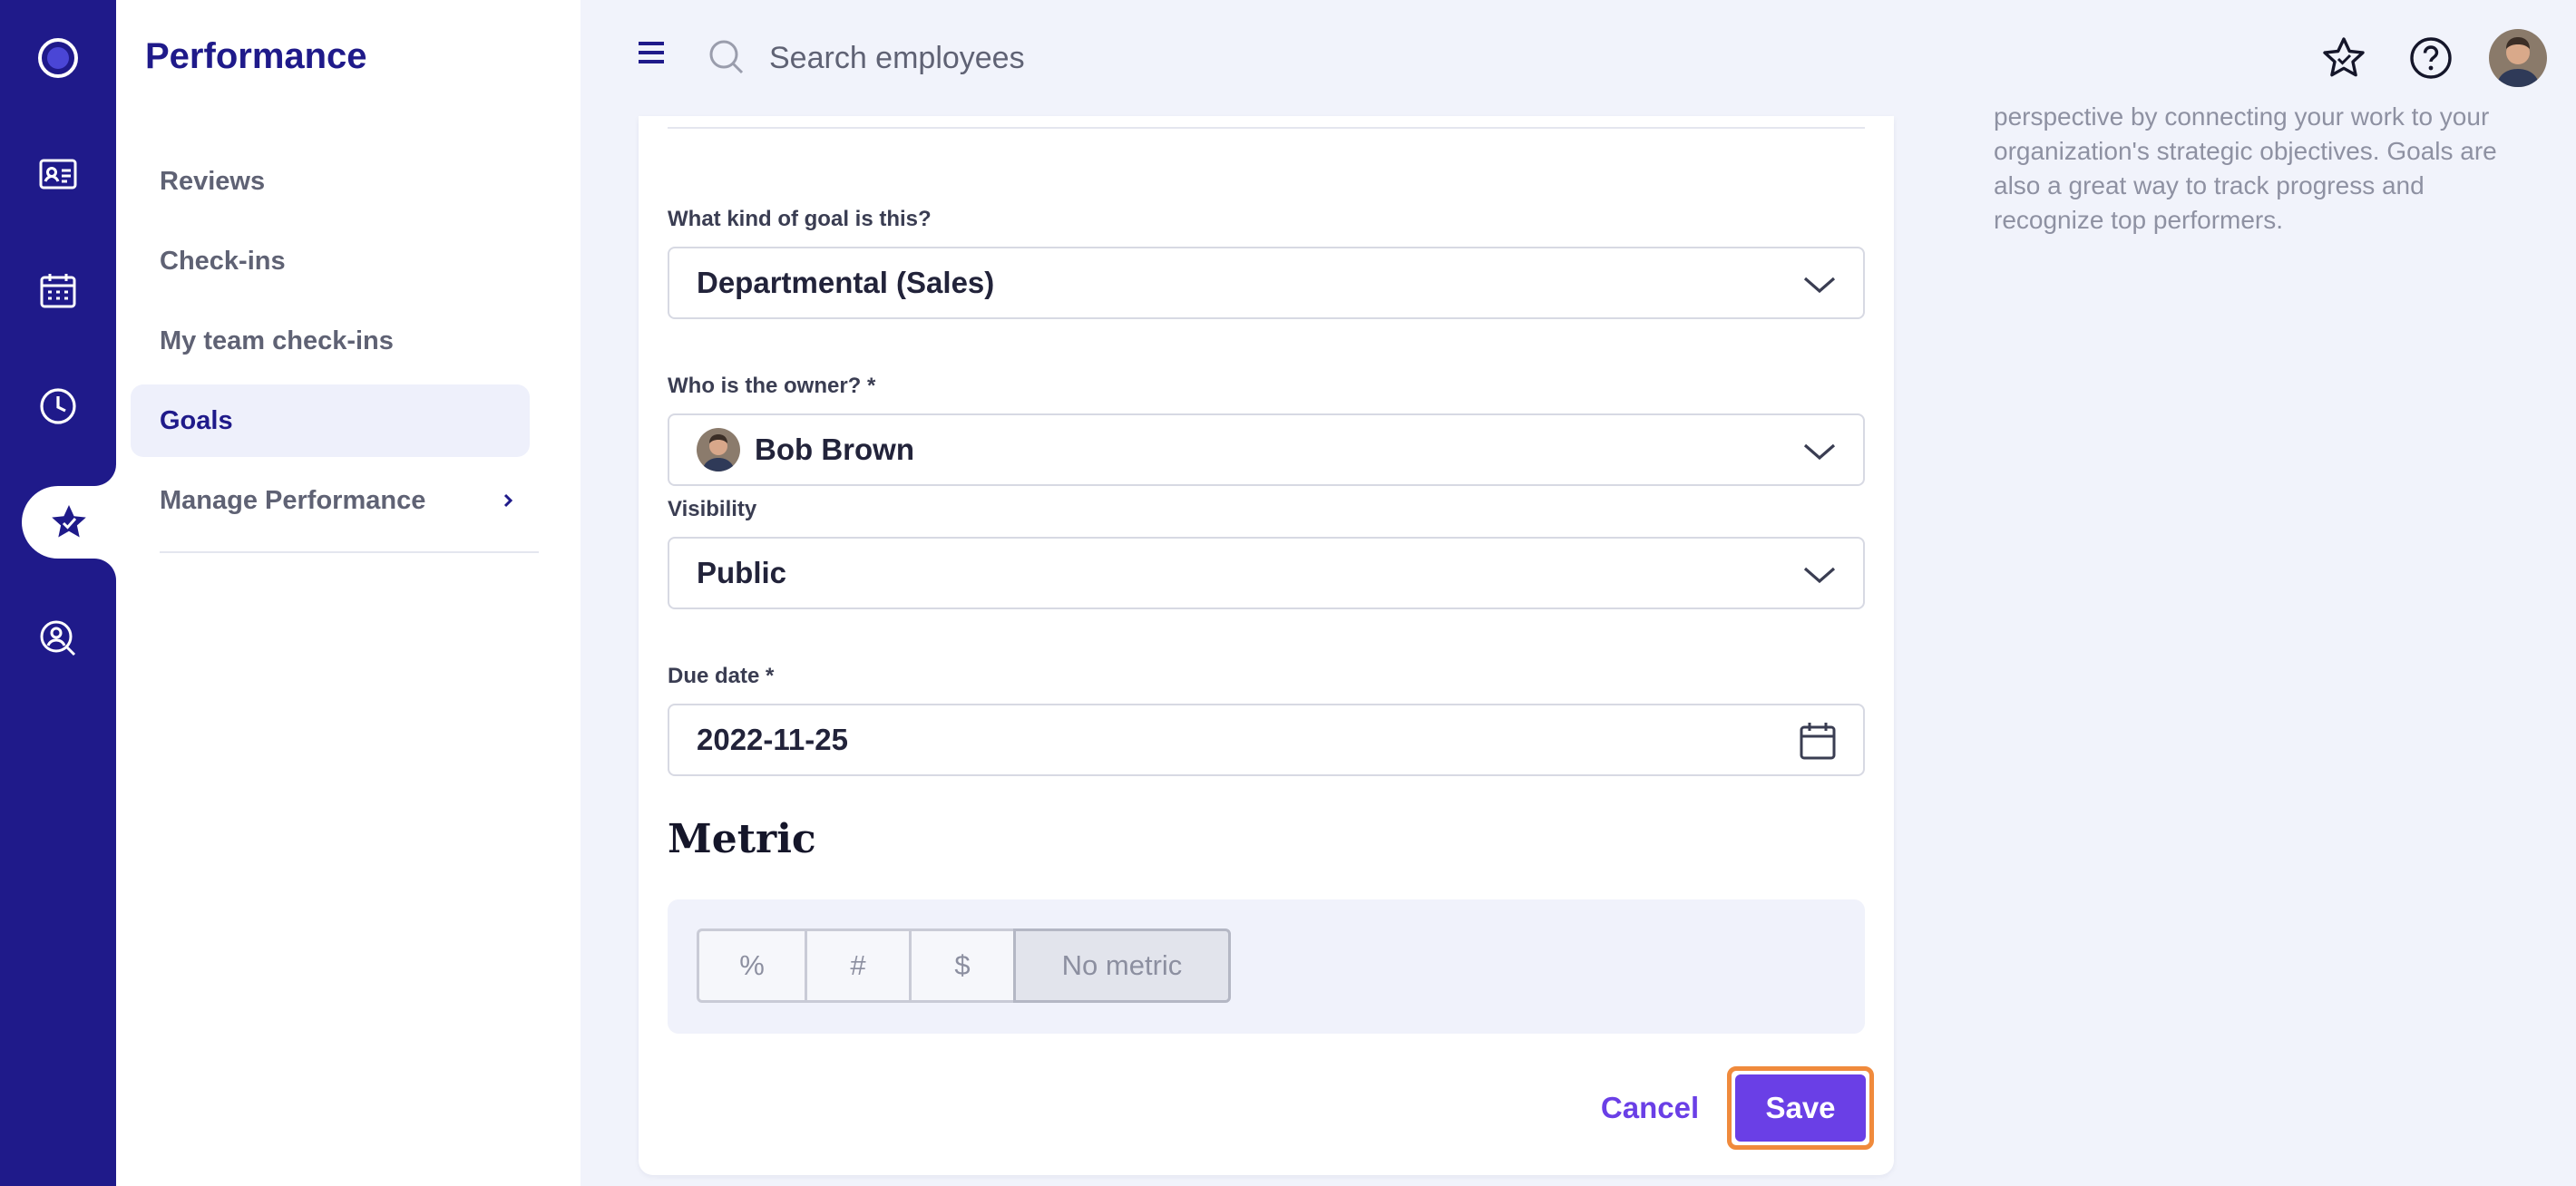  What do you see at coordinates (721, 676) in the screenshot?
I see `due-date-label: Due date *` at bounding box center [721, 676].